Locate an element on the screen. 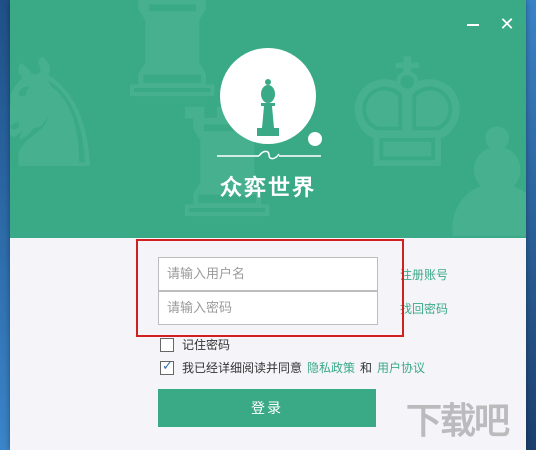 This screenshot has height=450, width=536. watermark-text: 下载吧 is located at coordinates (457, 421).